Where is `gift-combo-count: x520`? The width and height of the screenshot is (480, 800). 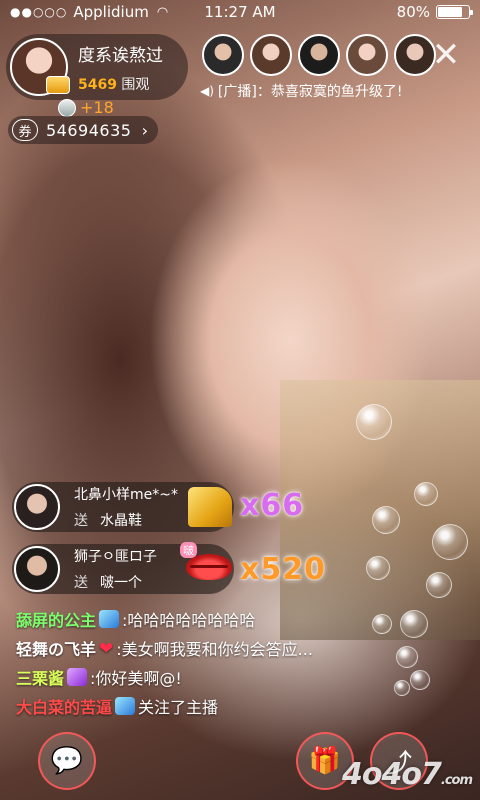
gift-combo-count: x520 is located at coordinates (283, 569).